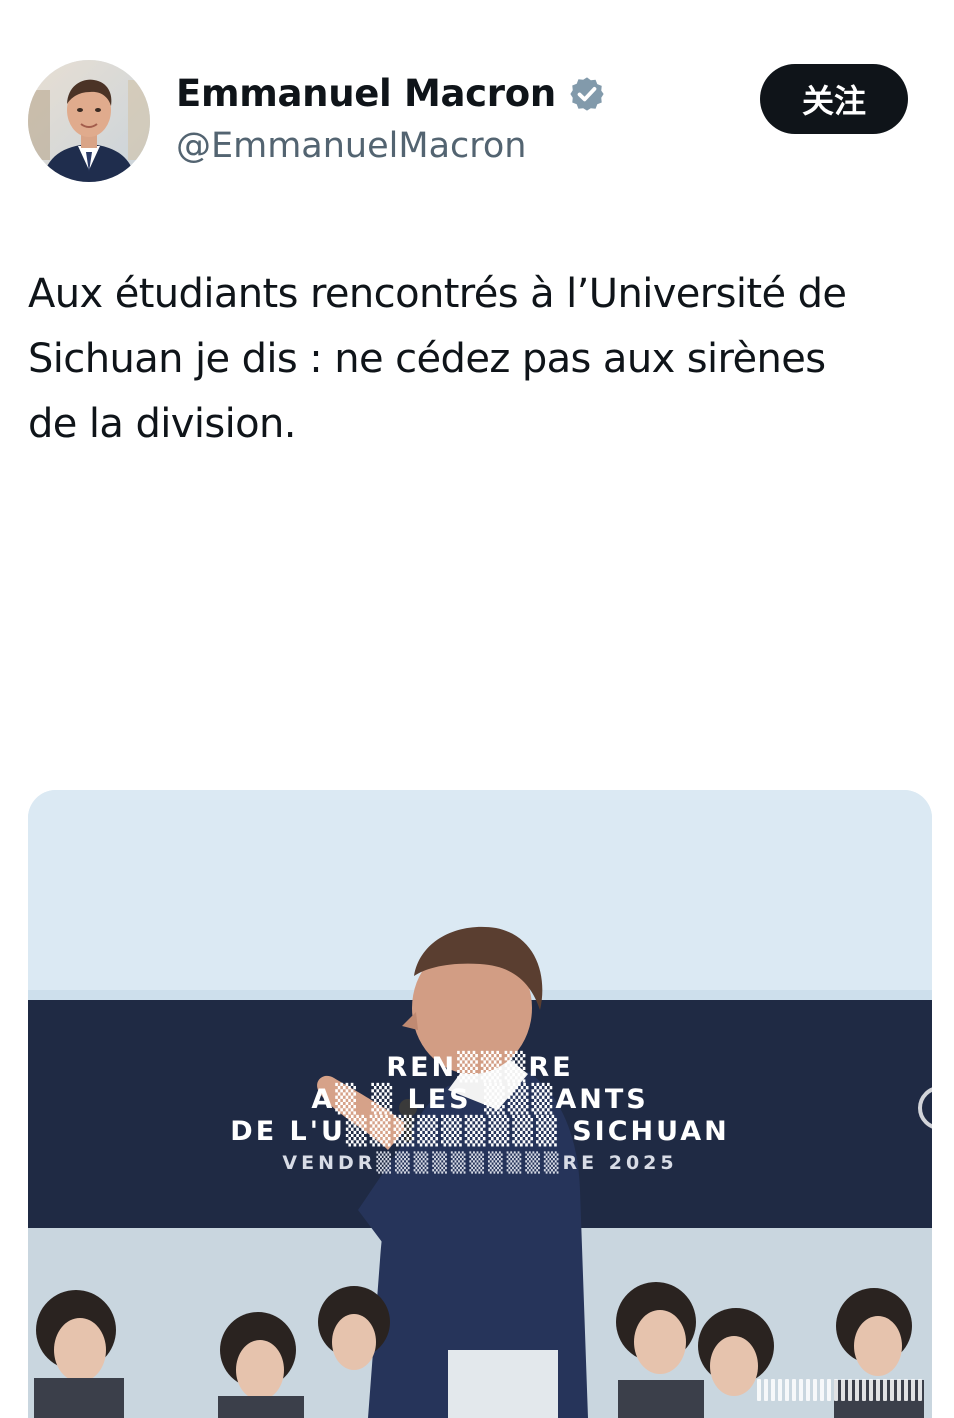 The width and height of the screenshot is (954, 1418). I want to click on tweet-text-line: de la division., so click(162, 424).